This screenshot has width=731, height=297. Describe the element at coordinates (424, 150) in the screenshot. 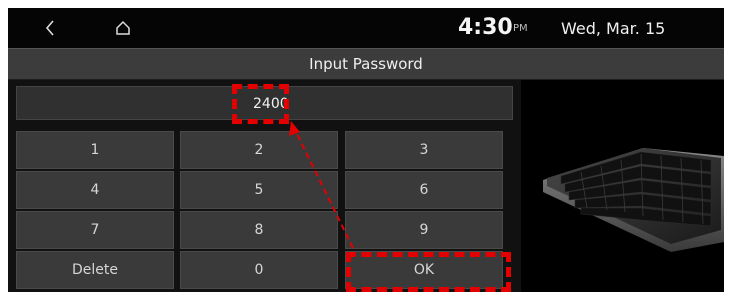

I see `key-3: 3` at that location.